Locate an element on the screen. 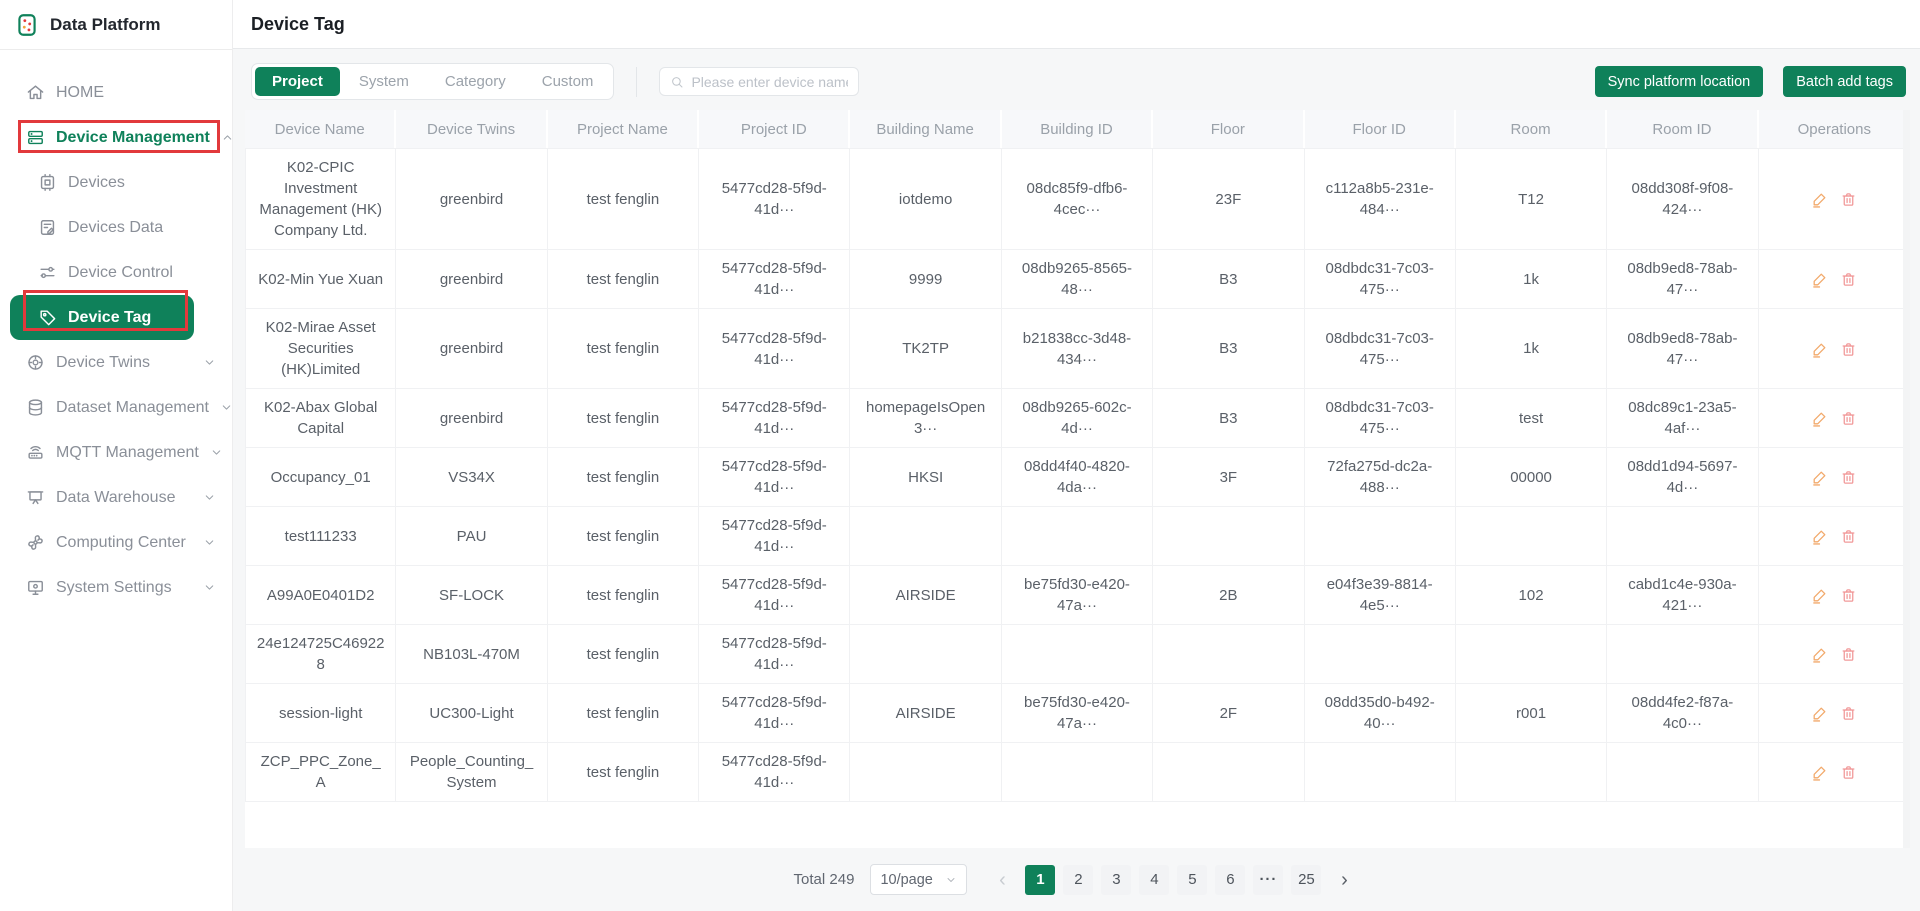  page-button-2: 2 is located at coordinates (1078, 879).